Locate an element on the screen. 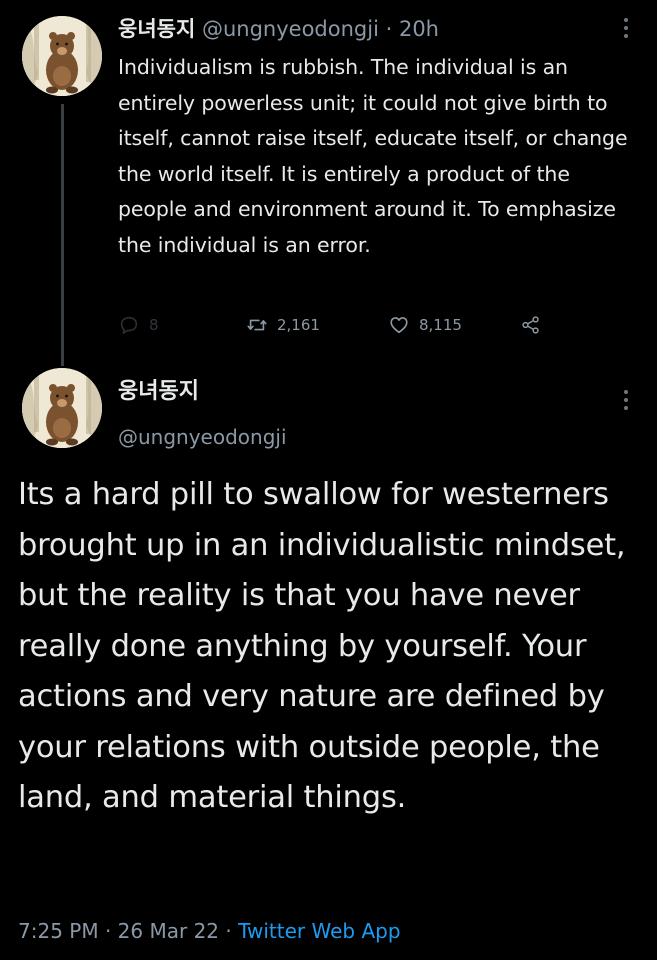 This screenshot has width=657, height=960. tweet-meta: 7:25 PM · 26 Mar 22 · Twitter Web App is located at coordinates (209, 931).